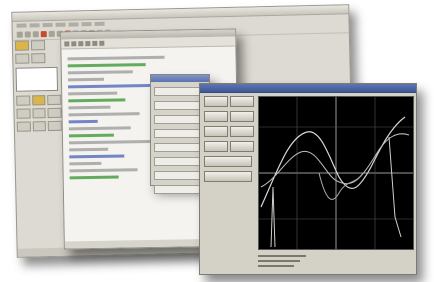  I want to click on scope-titlebar, so click(308, 88).